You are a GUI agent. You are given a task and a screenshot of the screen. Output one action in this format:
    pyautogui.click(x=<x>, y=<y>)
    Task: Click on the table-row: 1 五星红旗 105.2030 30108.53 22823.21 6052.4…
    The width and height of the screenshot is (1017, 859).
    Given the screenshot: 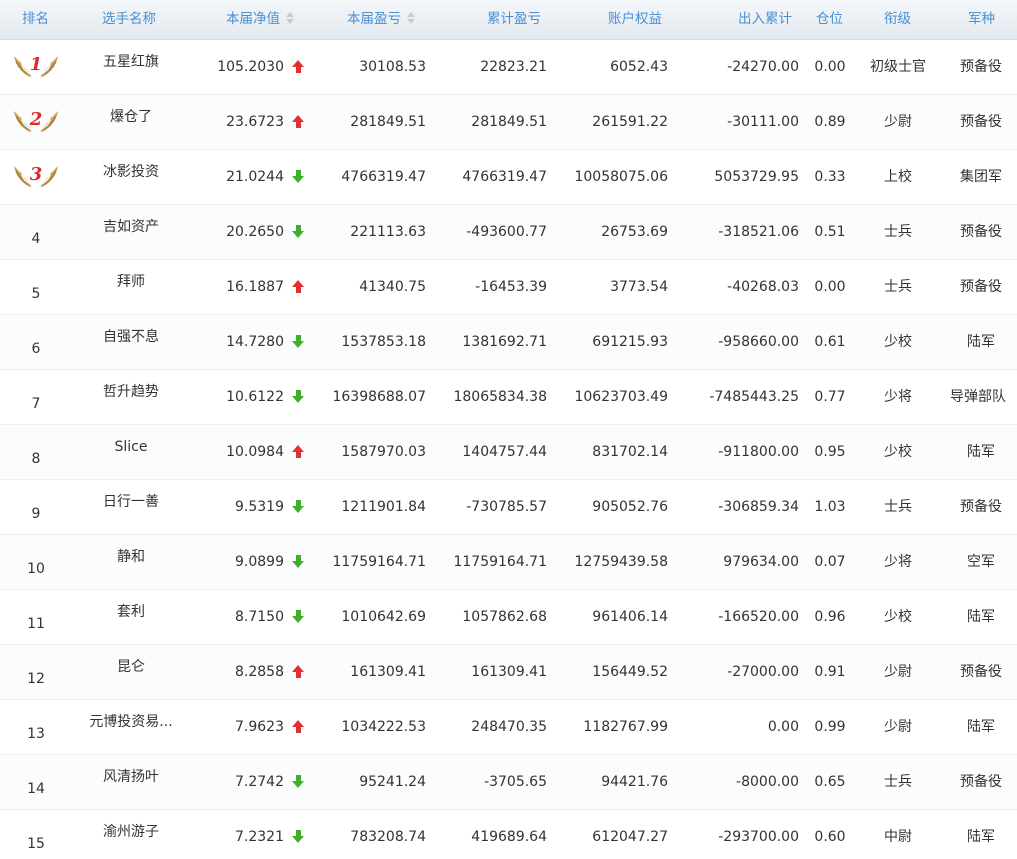 What is the action you would take?
    pyautogui.click(x=508, y=67)
    